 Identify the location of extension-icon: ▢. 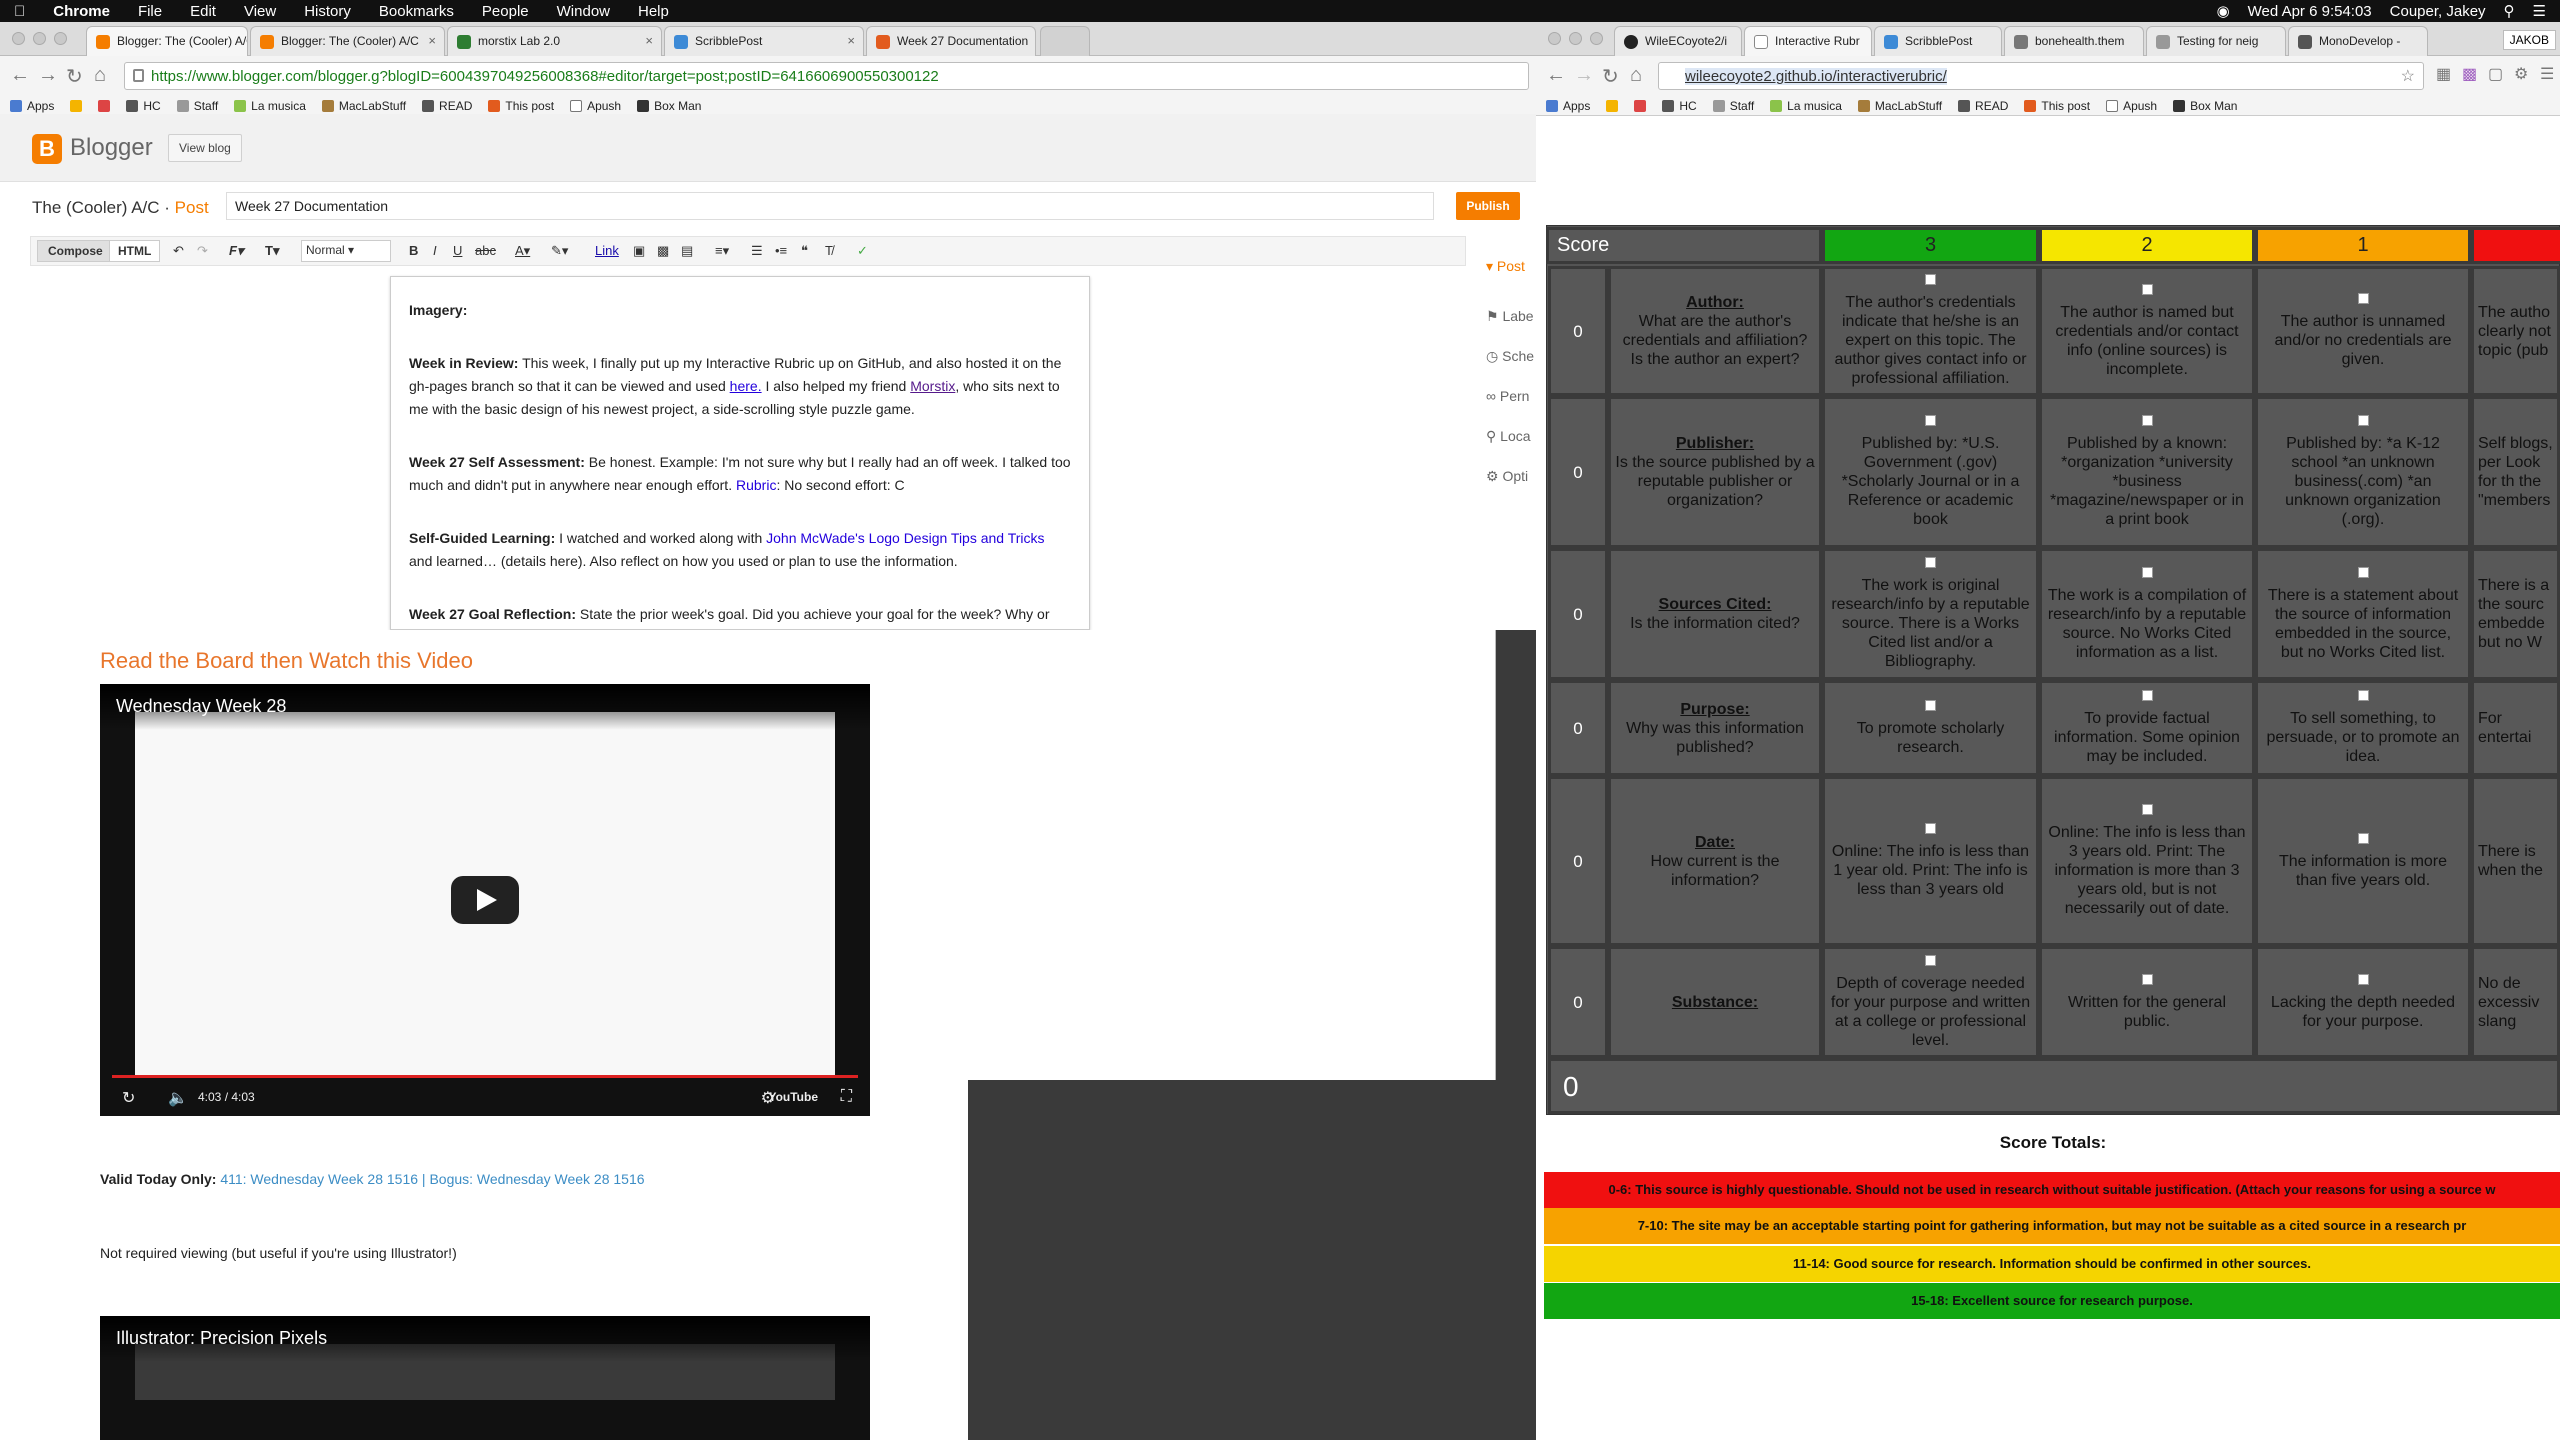
(2495, 74).